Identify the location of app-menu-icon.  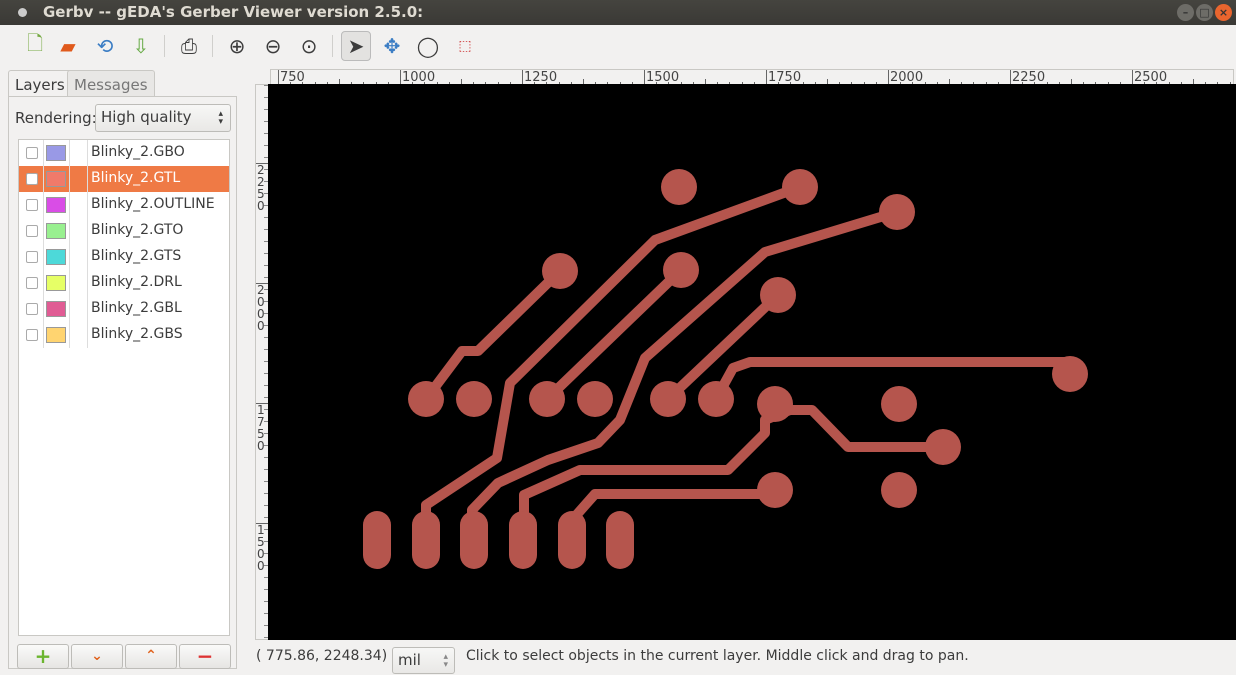
(22, 12).